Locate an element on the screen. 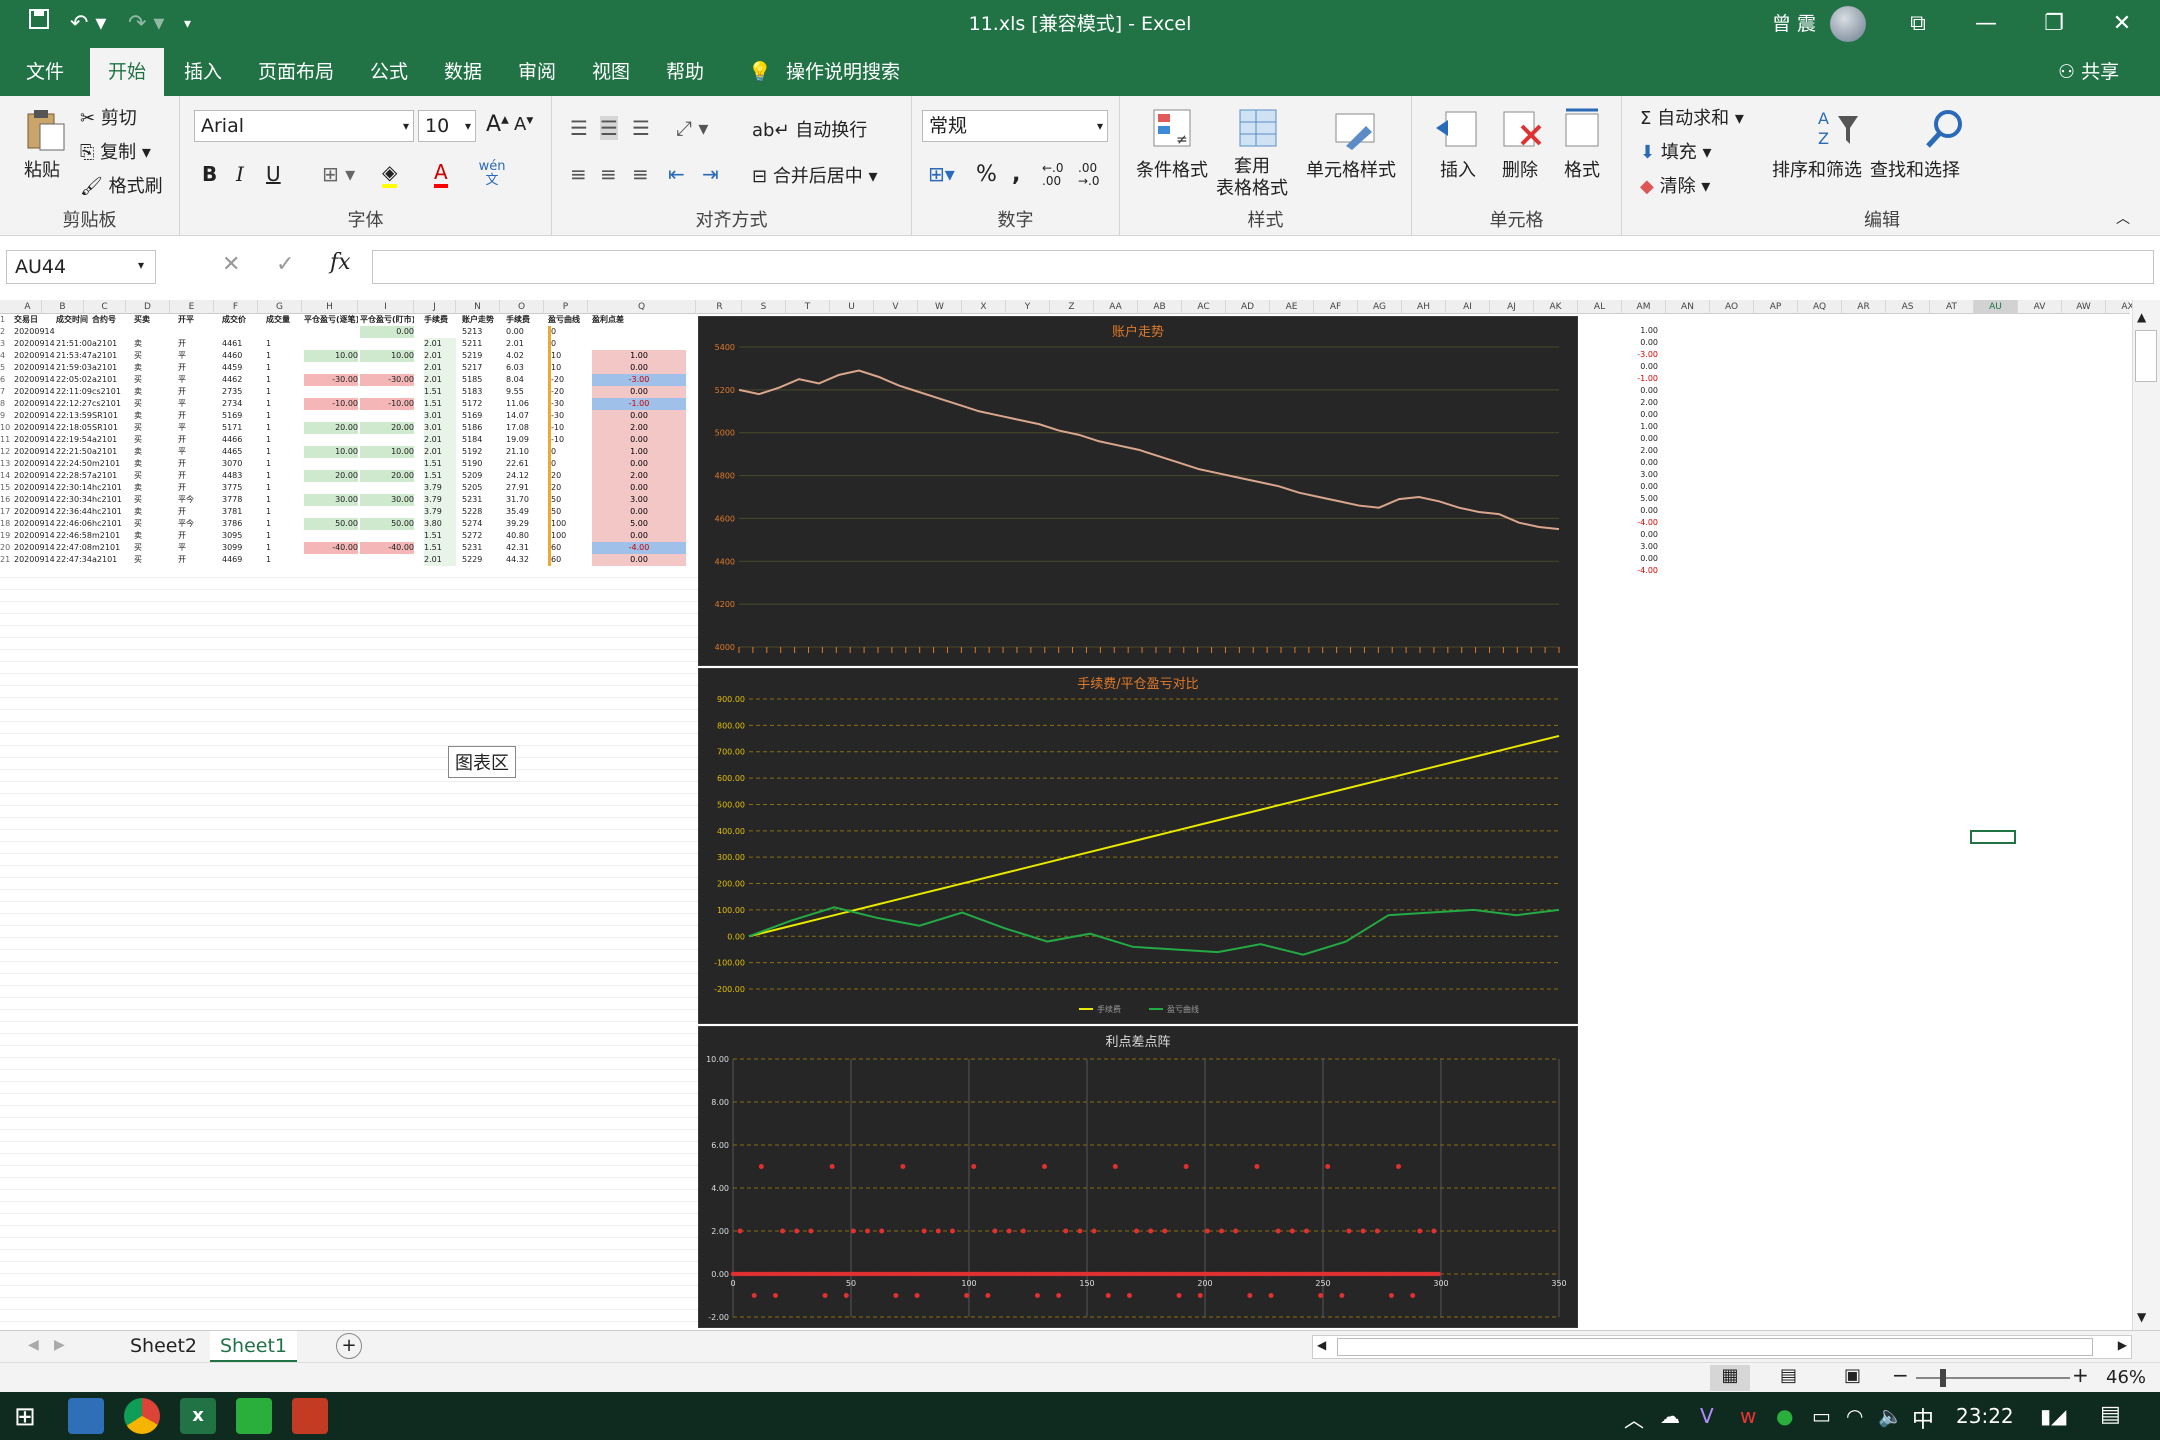  cell: 手续费 is located at coordinates (440, 320).